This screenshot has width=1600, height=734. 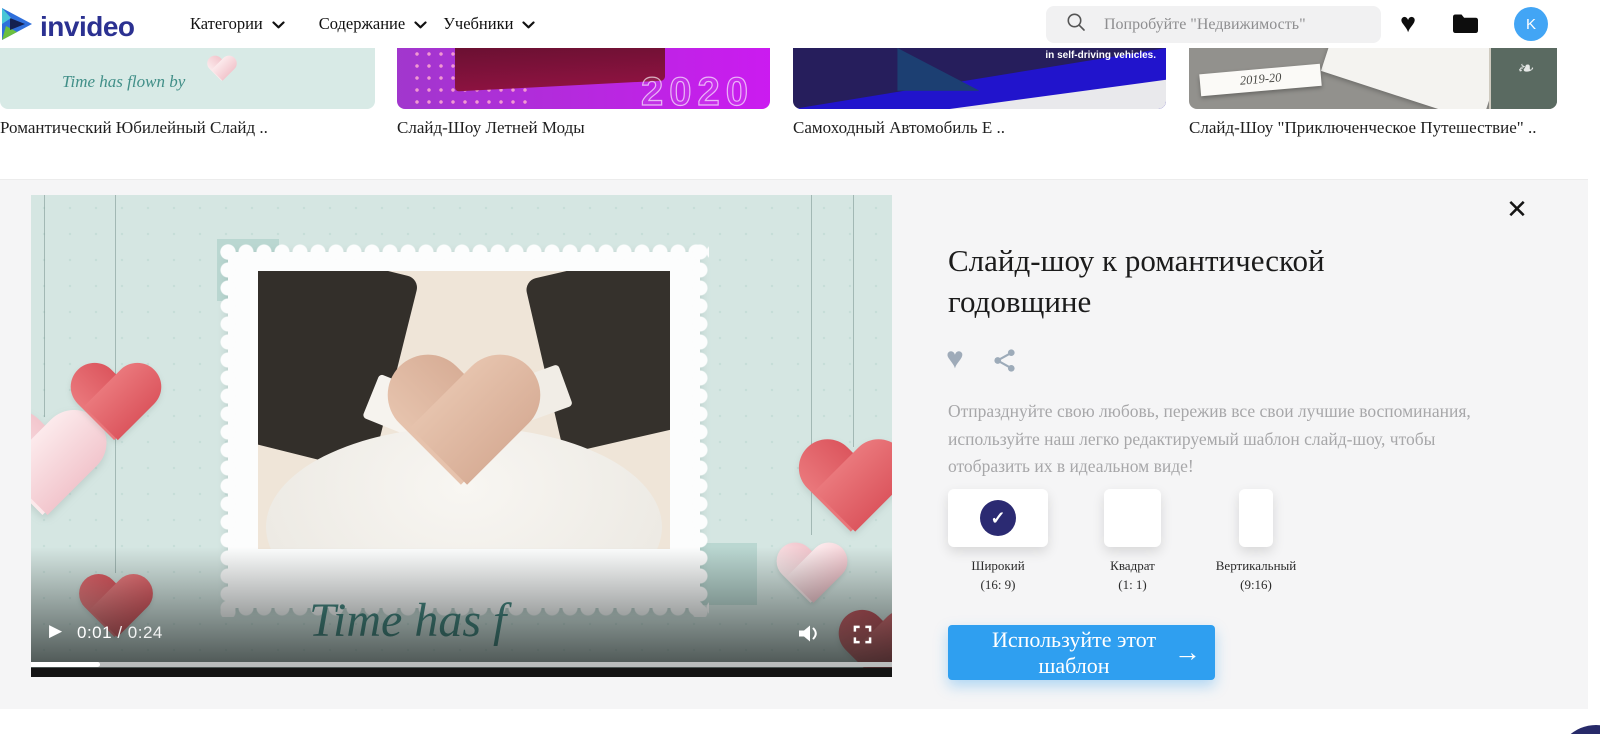 I want to click on hands-heart-shape, so click(x=464, y=429).